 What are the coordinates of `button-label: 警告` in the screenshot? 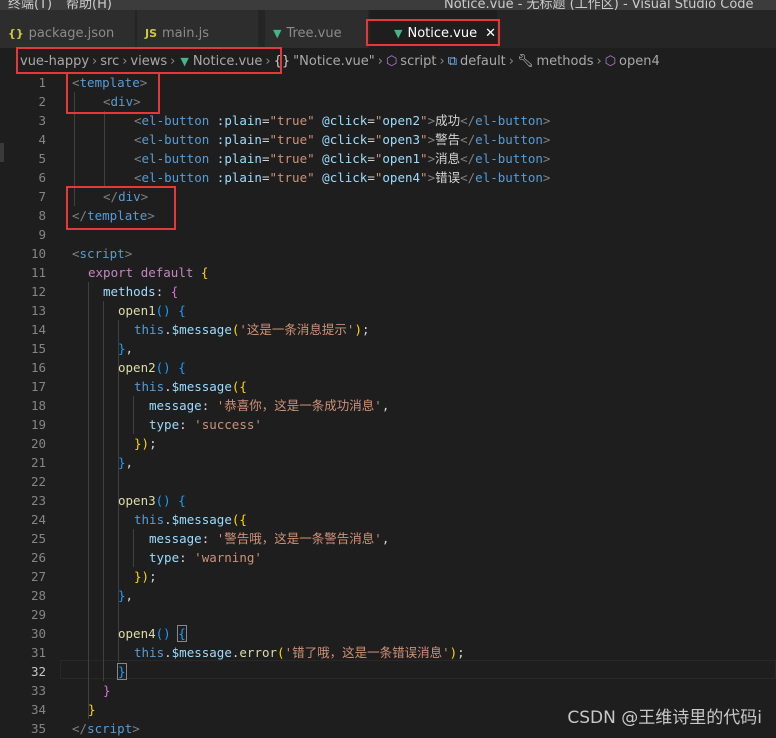 It's located at (448, 139).